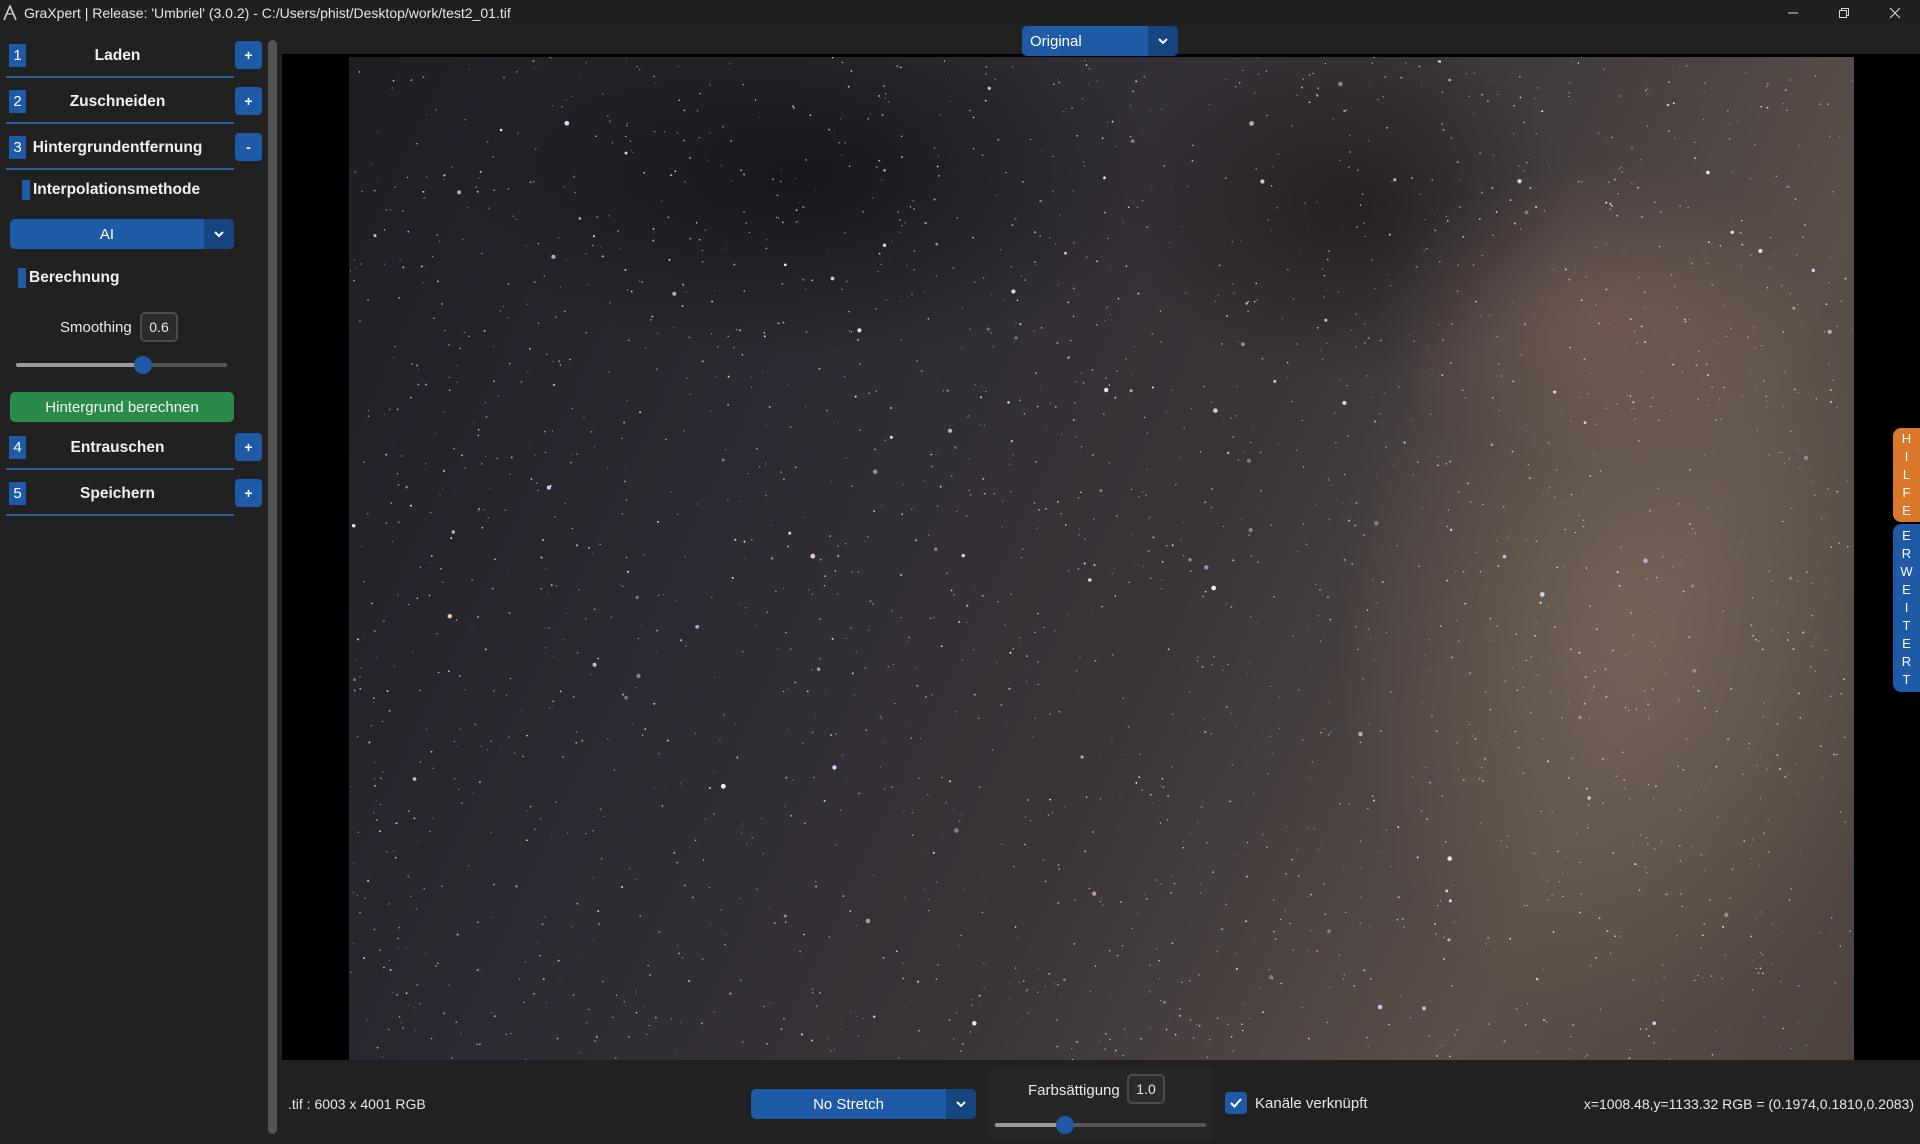 The width and height of the screenshot is (1920, 1144). What do you see at coordinates (142, 365) in the screenshot?
I see `smoothing-slider-handle` at bounding box center [142, 365].